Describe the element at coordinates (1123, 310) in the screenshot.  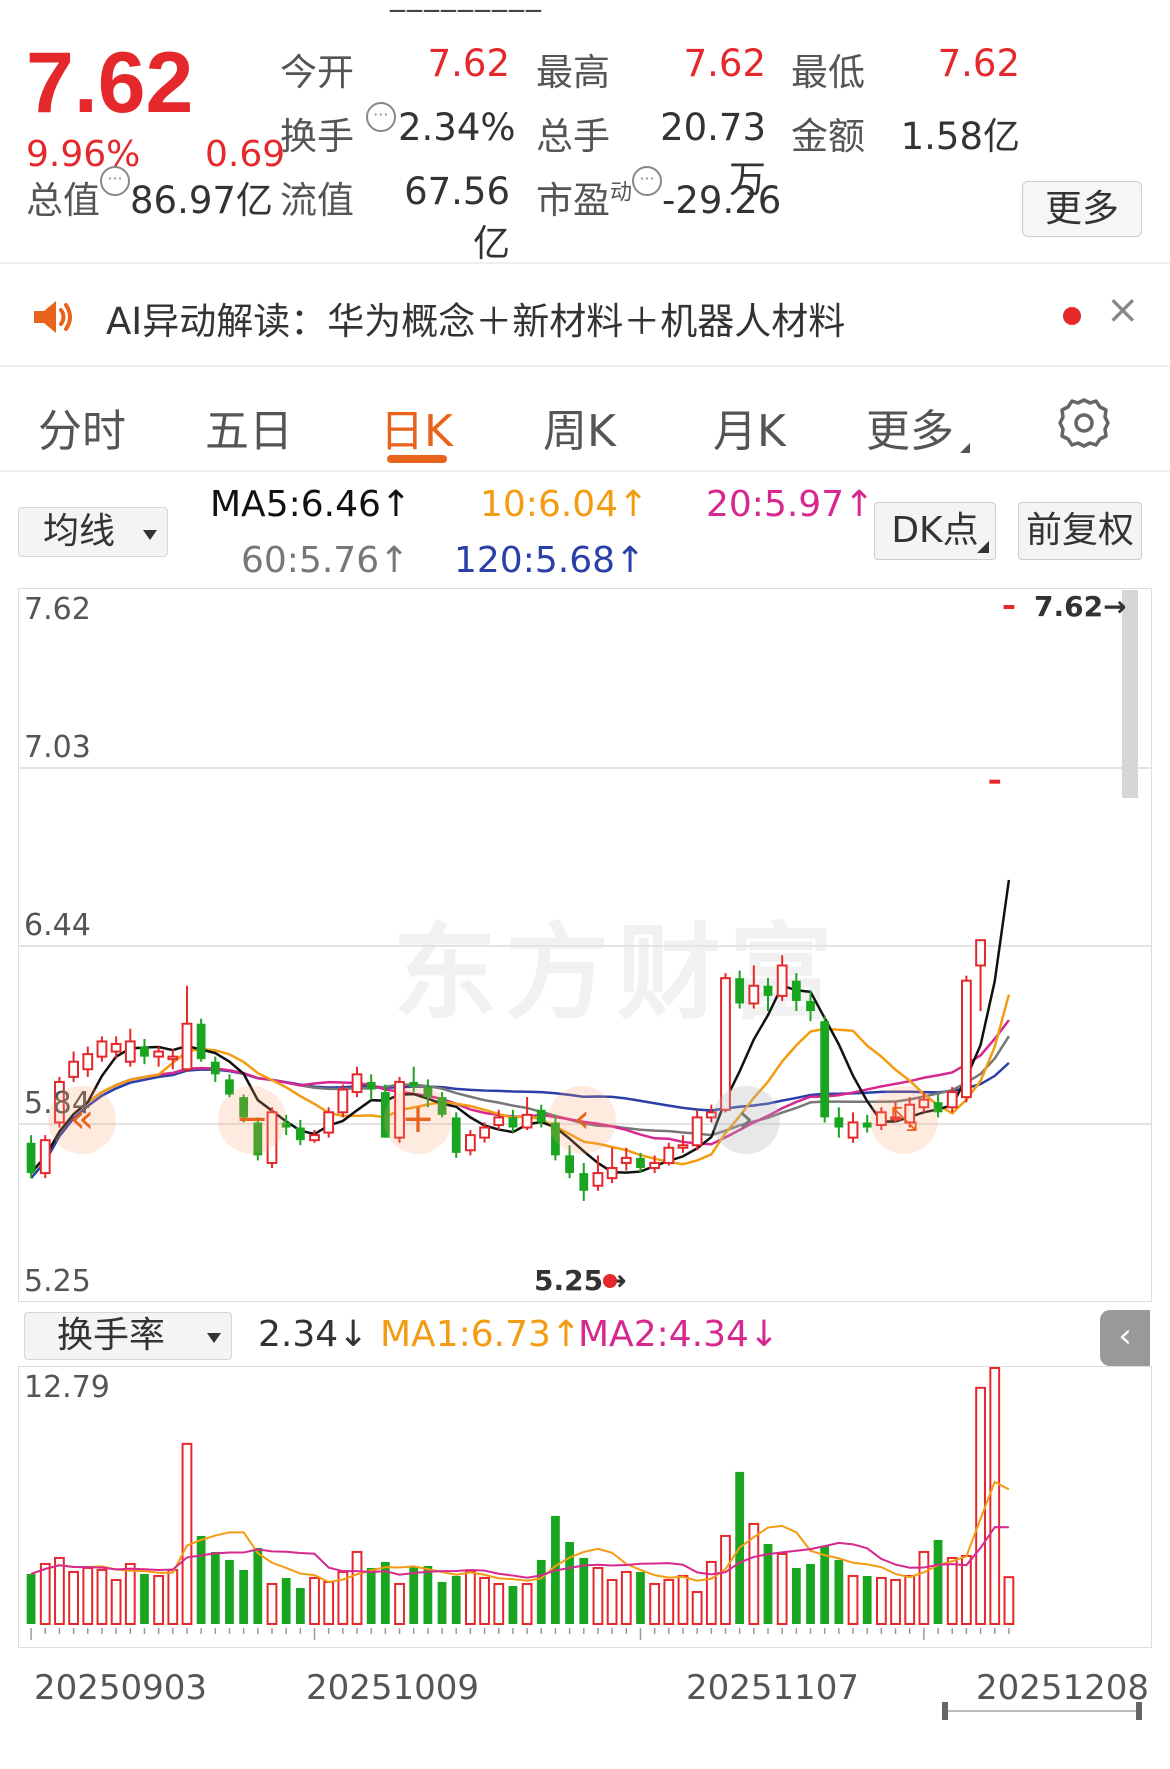
I see `close-icon: ×` at that location.